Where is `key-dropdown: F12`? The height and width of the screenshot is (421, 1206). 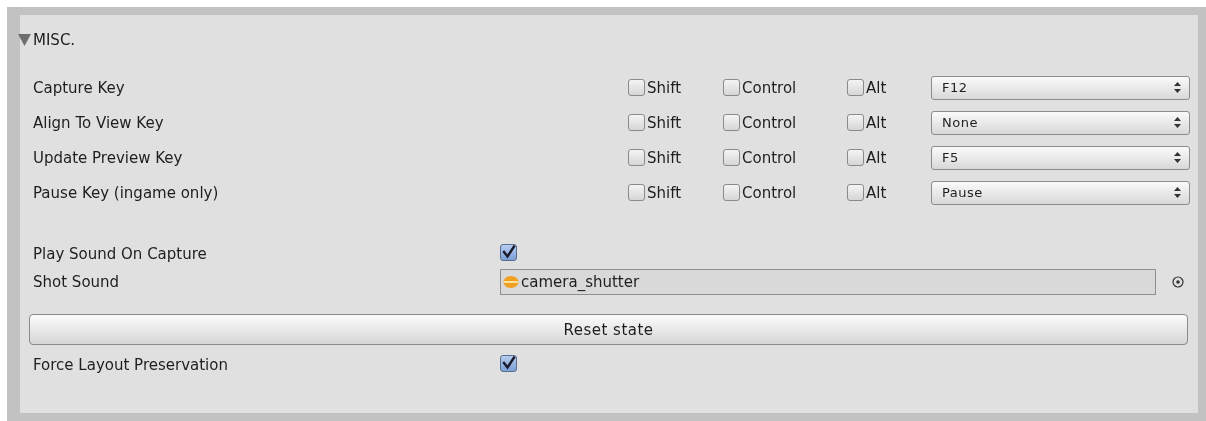 key-dropdown: F12 is located at coordinates (1060, 87).